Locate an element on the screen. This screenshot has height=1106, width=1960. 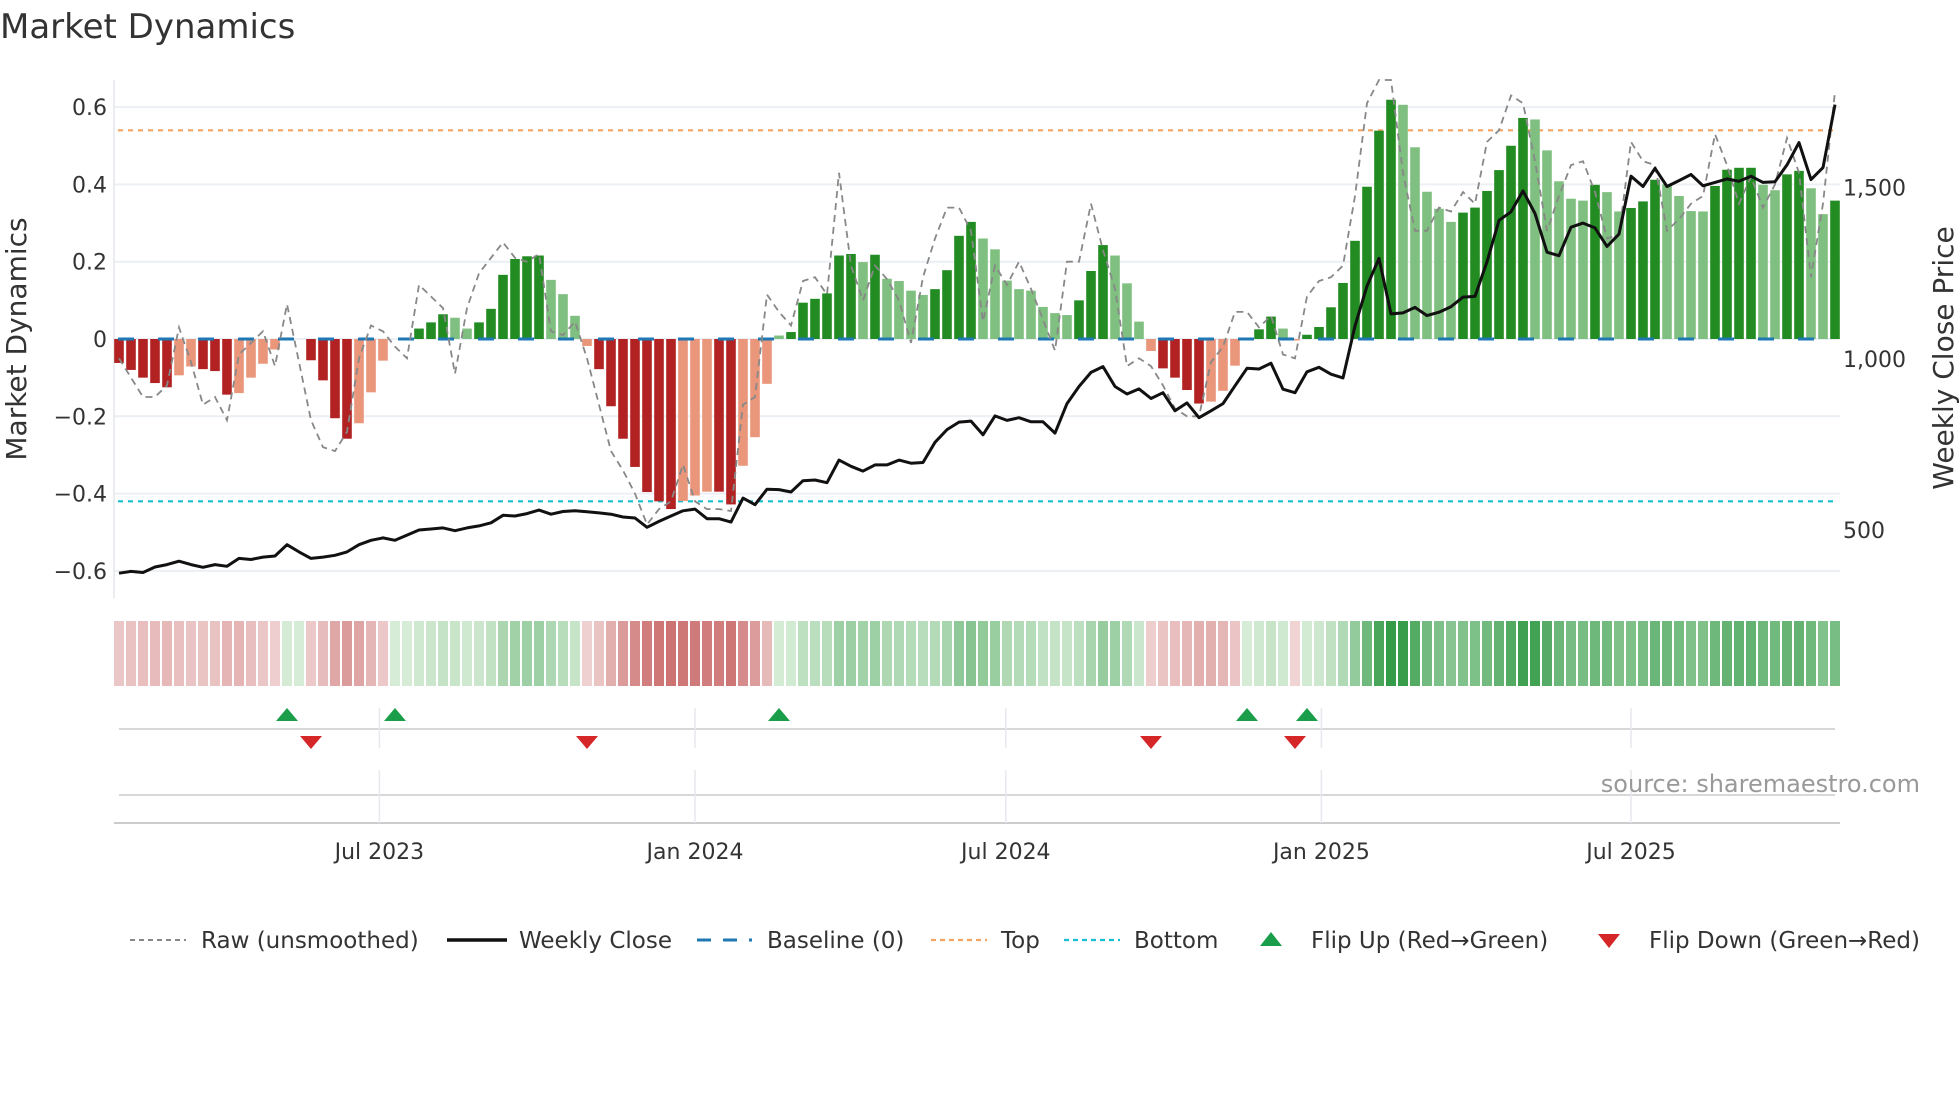
legend-flip-up-icon is located at coordinates (1271, 939).